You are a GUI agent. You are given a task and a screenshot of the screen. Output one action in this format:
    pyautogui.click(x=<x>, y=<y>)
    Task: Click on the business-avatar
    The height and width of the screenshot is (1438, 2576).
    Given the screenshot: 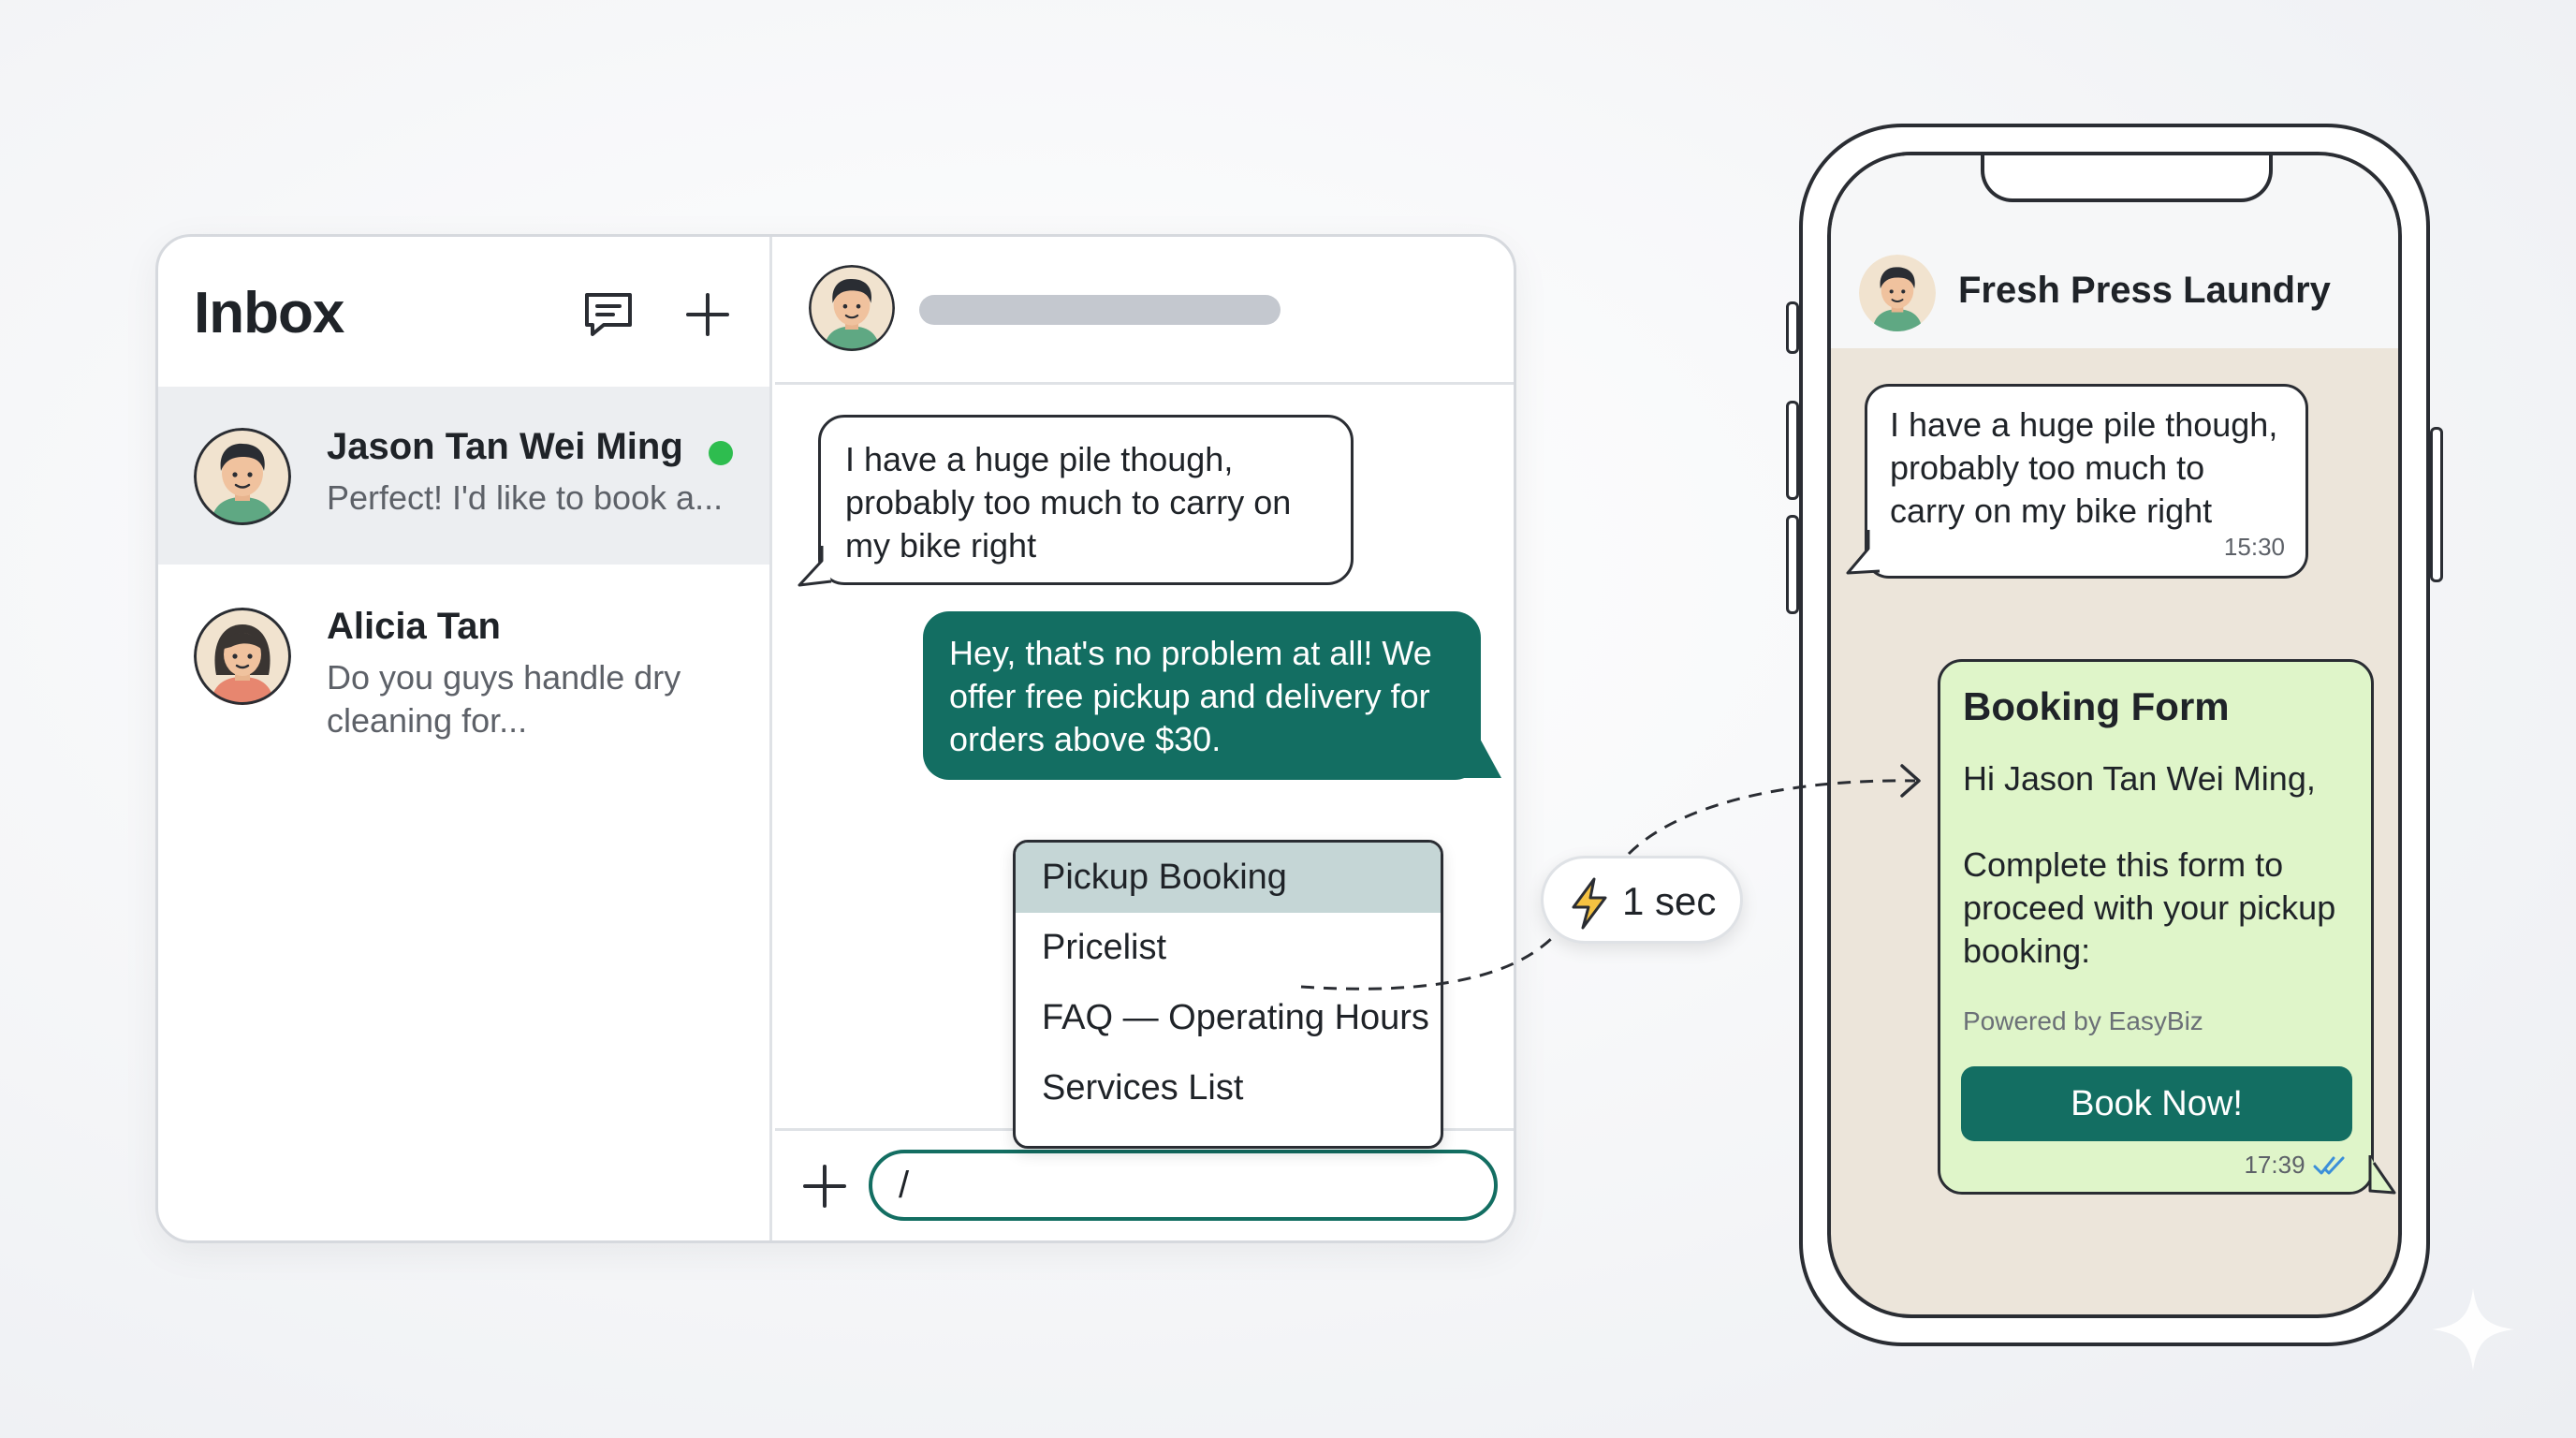 What is the action you would take?
    pyautogui.click(x=1897, y=293)
    